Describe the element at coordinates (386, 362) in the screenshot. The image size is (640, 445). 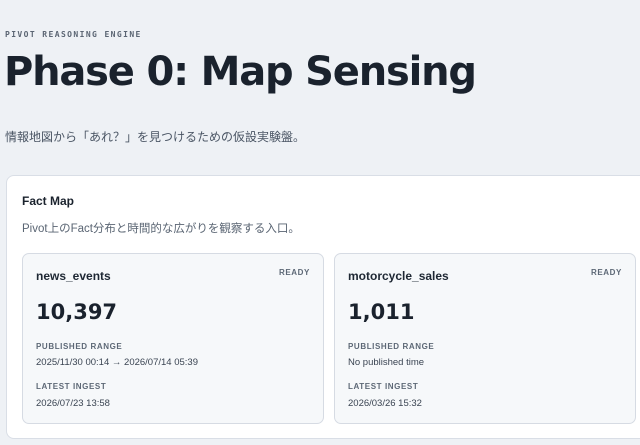
I see `published-range-value: No published time` at that location.